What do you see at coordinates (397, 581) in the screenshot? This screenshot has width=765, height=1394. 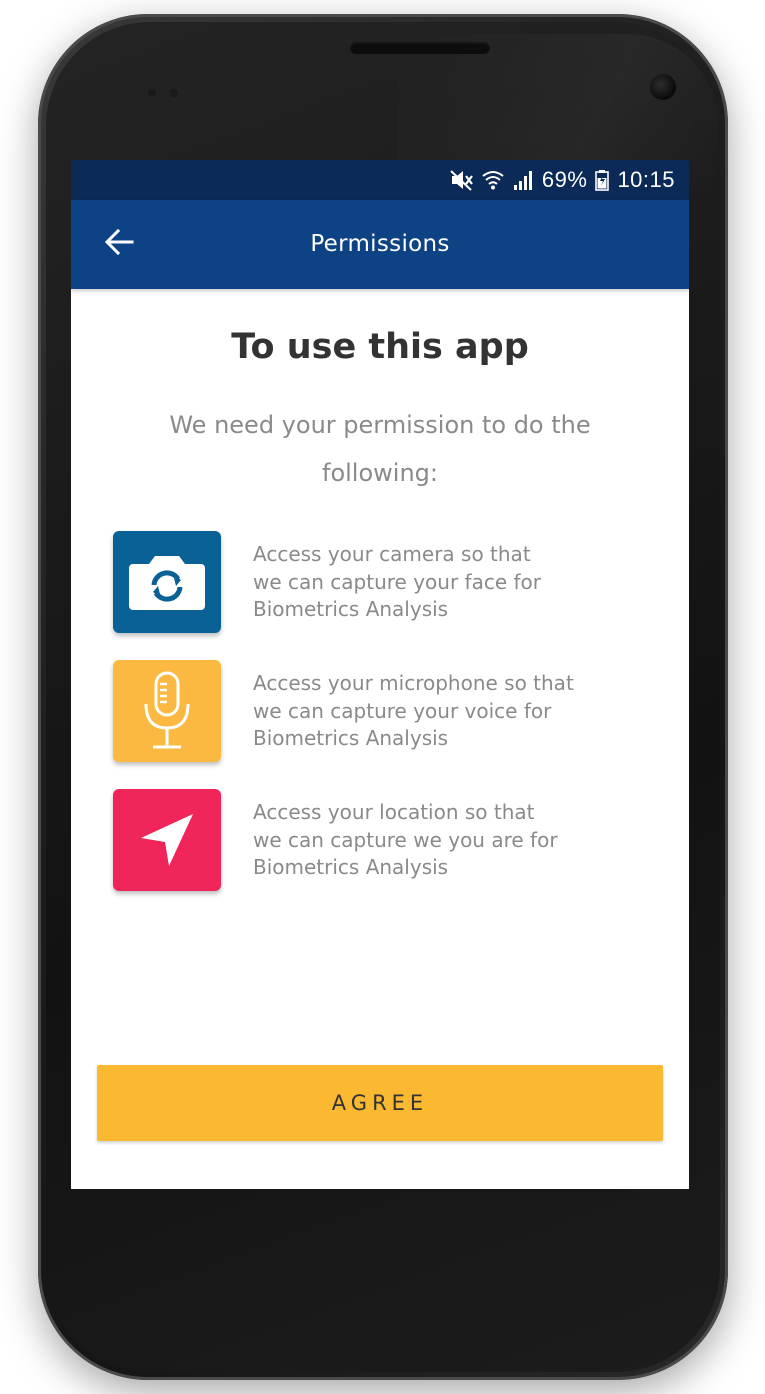 I see `permission-line: we can capture your face for` at bounding box center [397, 581].